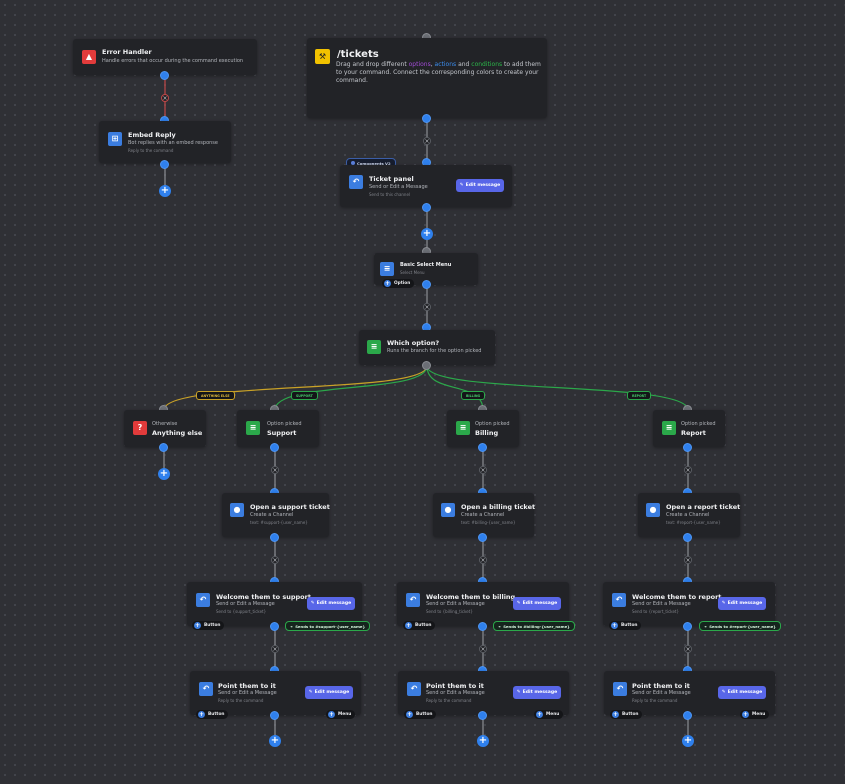  Describe the element at coordinates (402, 283) in the screenshot. I see `pill-label: Option` at that location.